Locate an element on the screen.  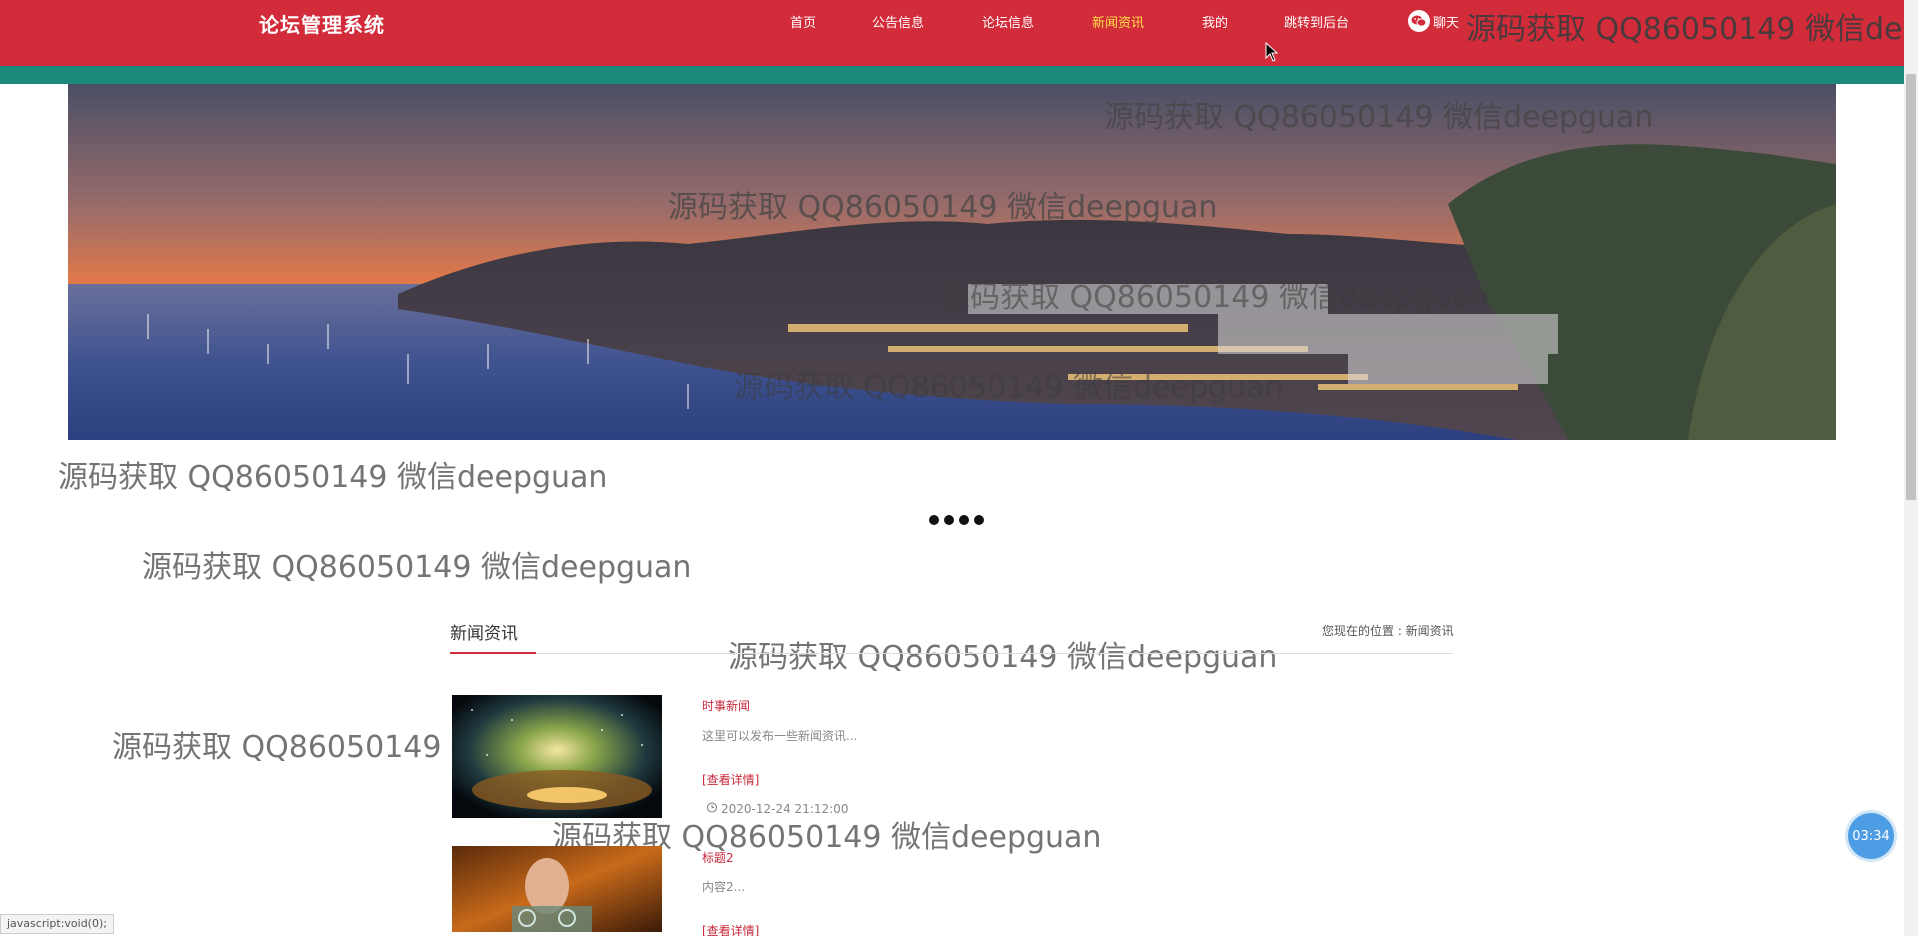
mouse-cursor-icon is located at coordinates (1272, 53).